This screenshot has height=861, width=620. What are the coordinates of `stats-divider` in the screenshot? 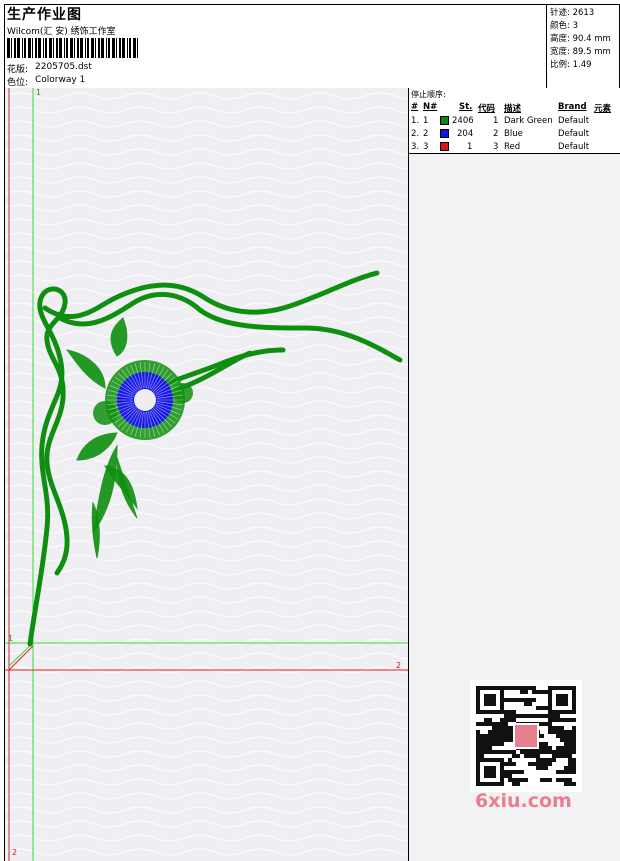 It's located at (546, 46).